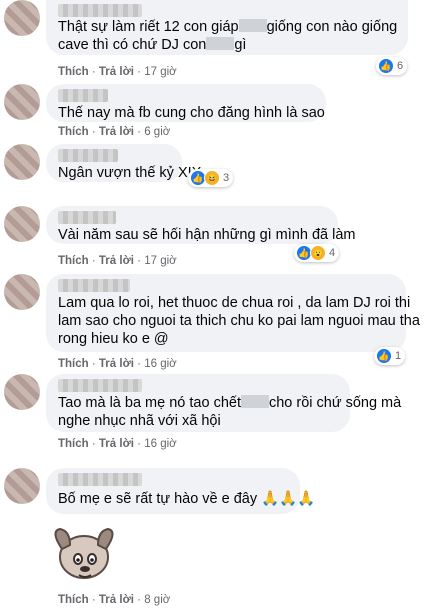 This screenshot has height=615, width=445. Describe the element at coordinates (130, 173) in the screenshot. I see `comment-text: Ngân vượn thế kỷ XIX` at that location.